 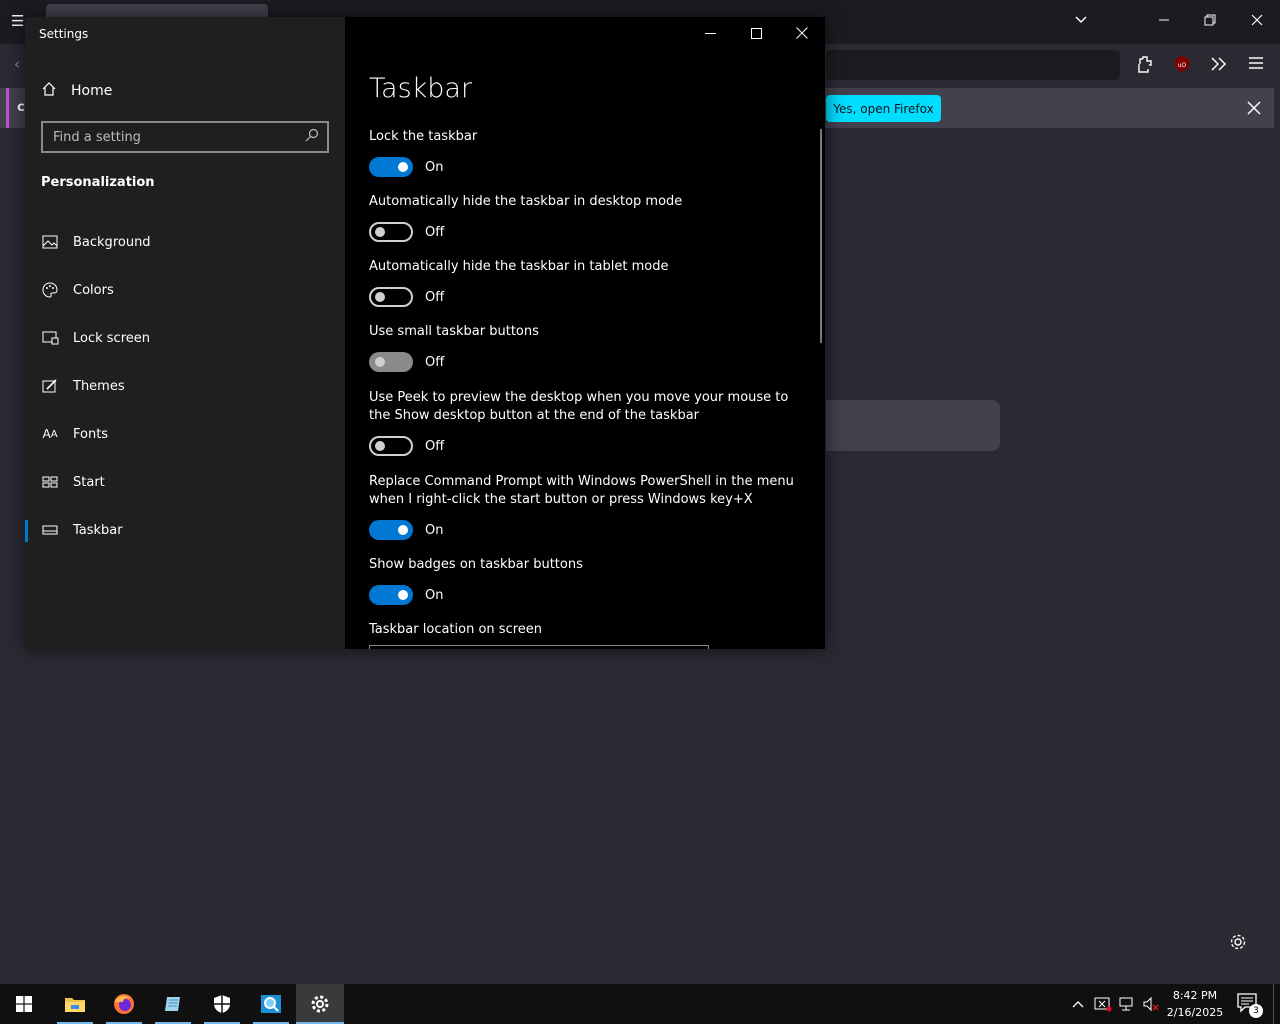 I want to click on firefox-content-card, so click(x=913, y=425).